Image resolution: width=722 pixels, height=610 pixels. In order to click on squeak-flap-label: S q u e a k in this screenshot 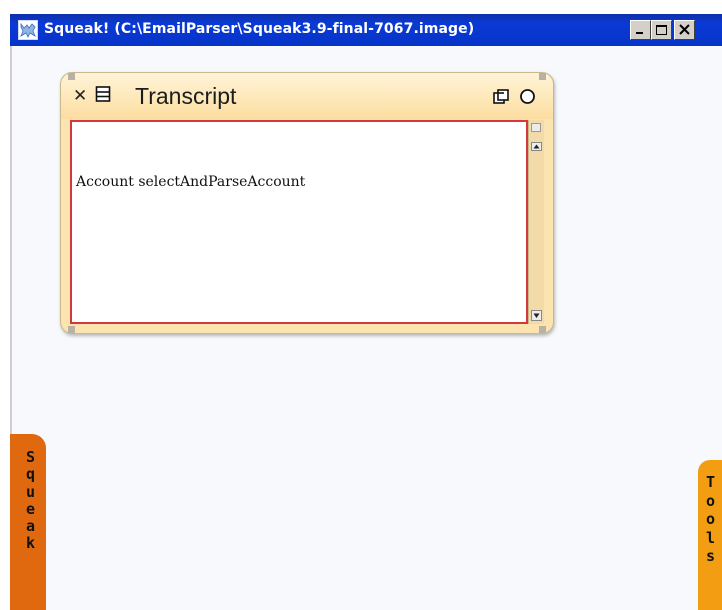, I will do `click(31, 500)`.